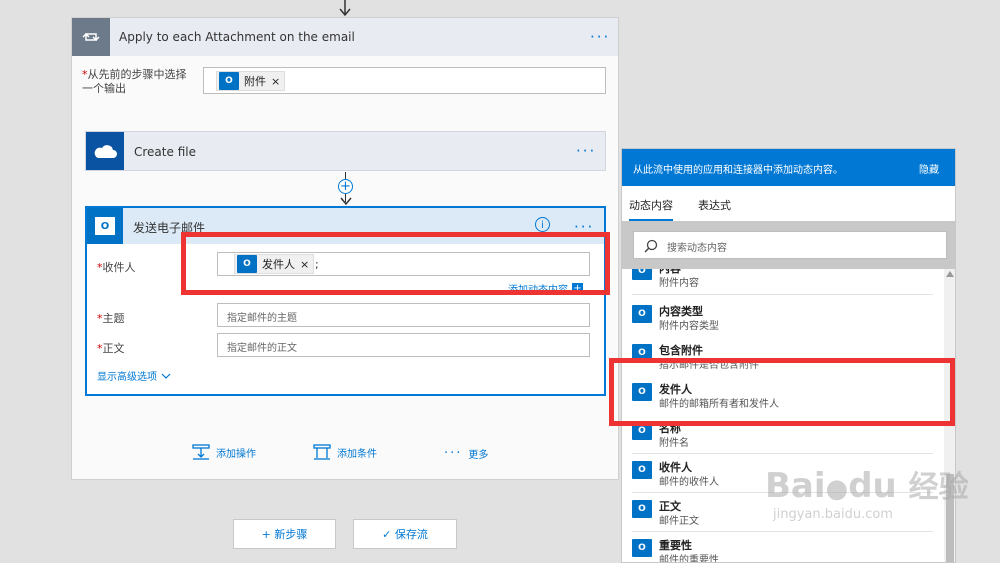 This screenshot has height=563, width=1000. I want to click on attachments-token: O 附件 ×, so click(251, 81).